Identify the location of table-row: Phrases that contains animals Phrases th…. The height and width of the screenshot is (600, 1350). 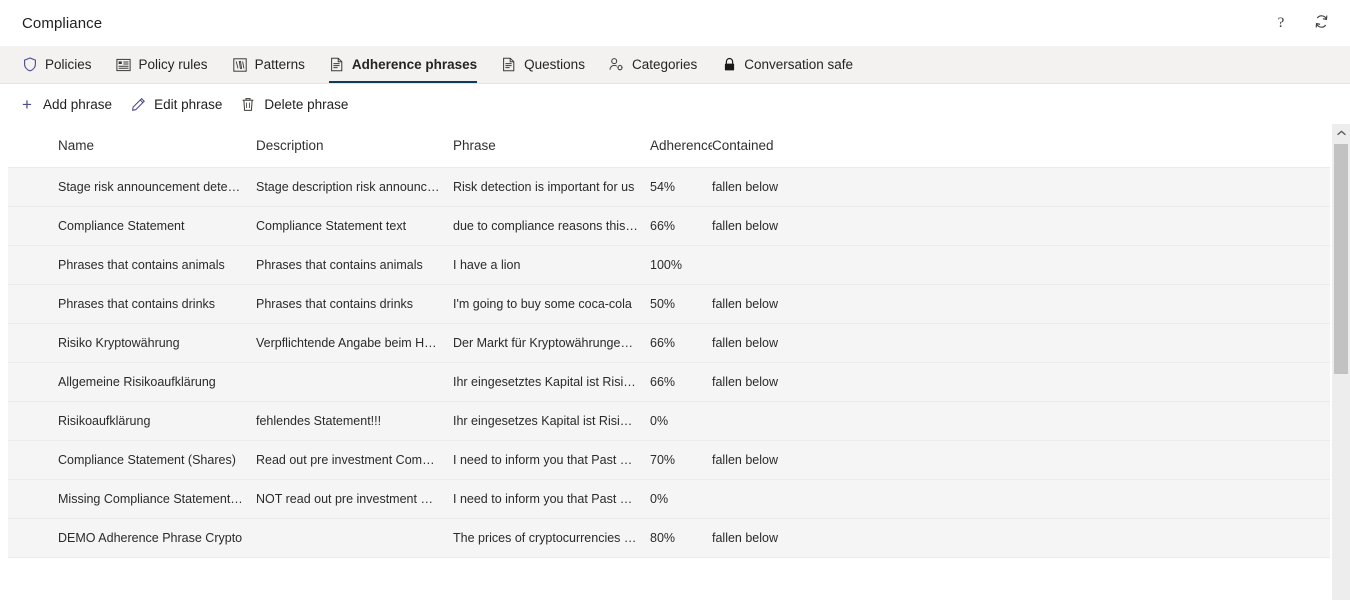
(669, 265).